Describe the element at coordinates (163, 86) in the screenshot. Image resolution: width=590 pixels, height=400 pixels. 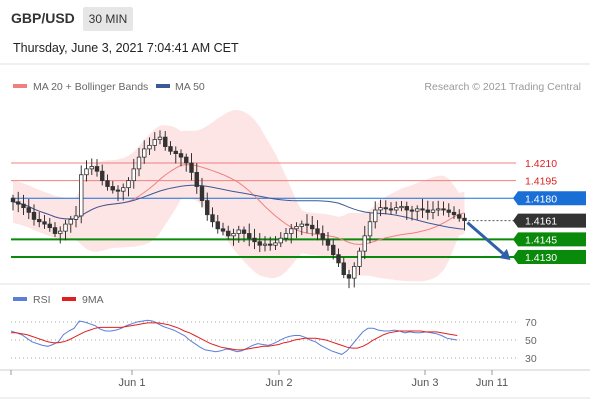
I see `ma50-legend-swatch` at that location.